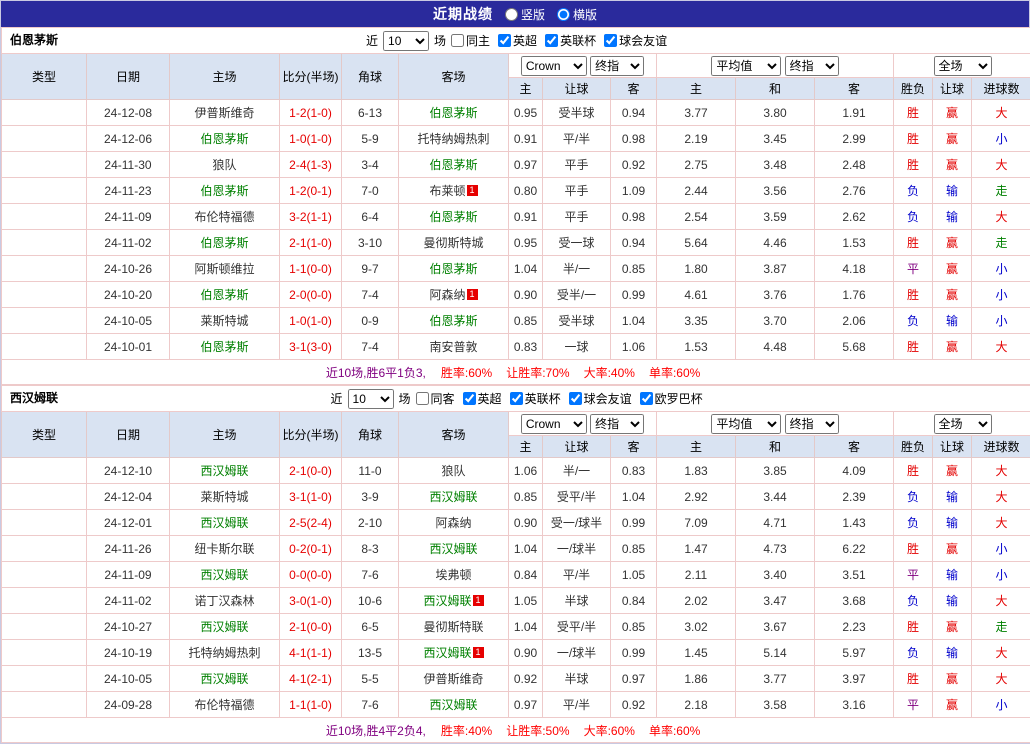 The width and height of the screenshot is (1030, 744). Describe the element at coordinates (453, 139) in the screenshot. I see `away-team-link: 托特纳姆热刺` at that location.